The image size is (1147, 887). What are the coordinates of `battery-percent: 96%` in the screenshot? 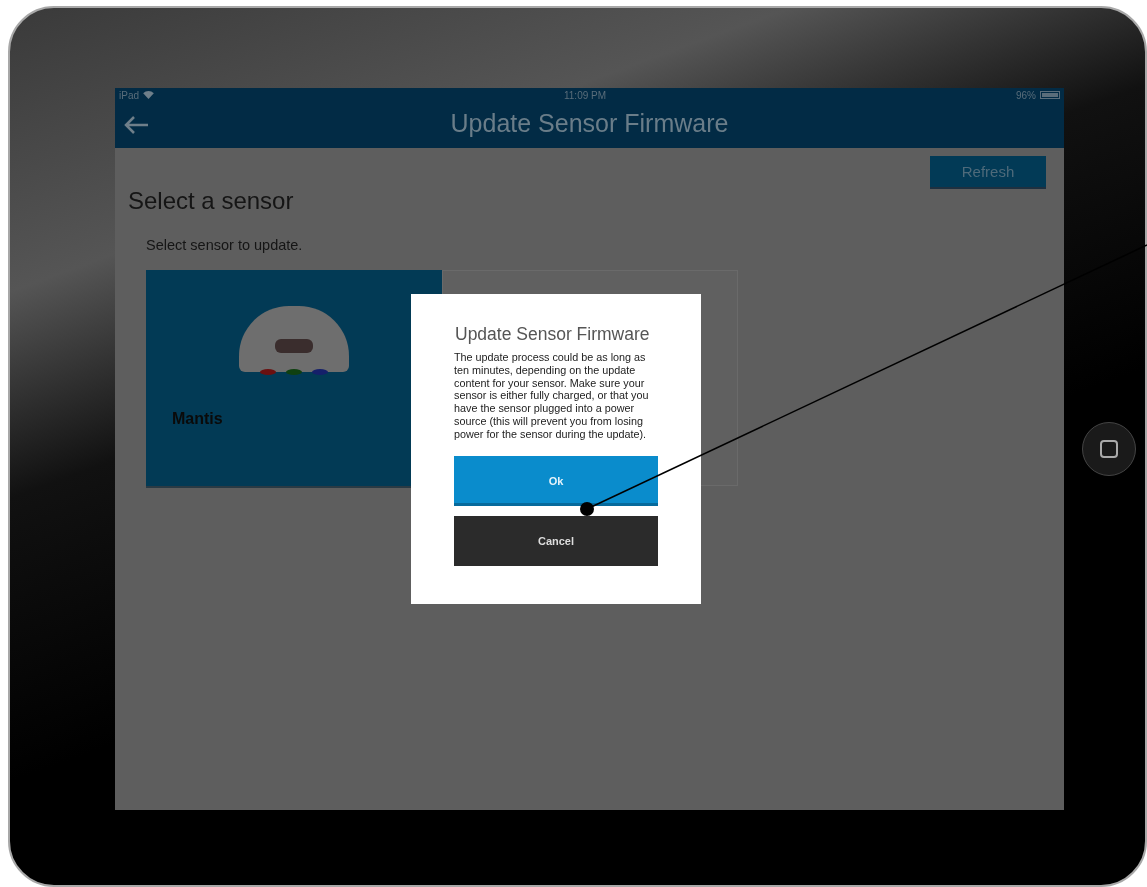 It's located at (1026, 95).